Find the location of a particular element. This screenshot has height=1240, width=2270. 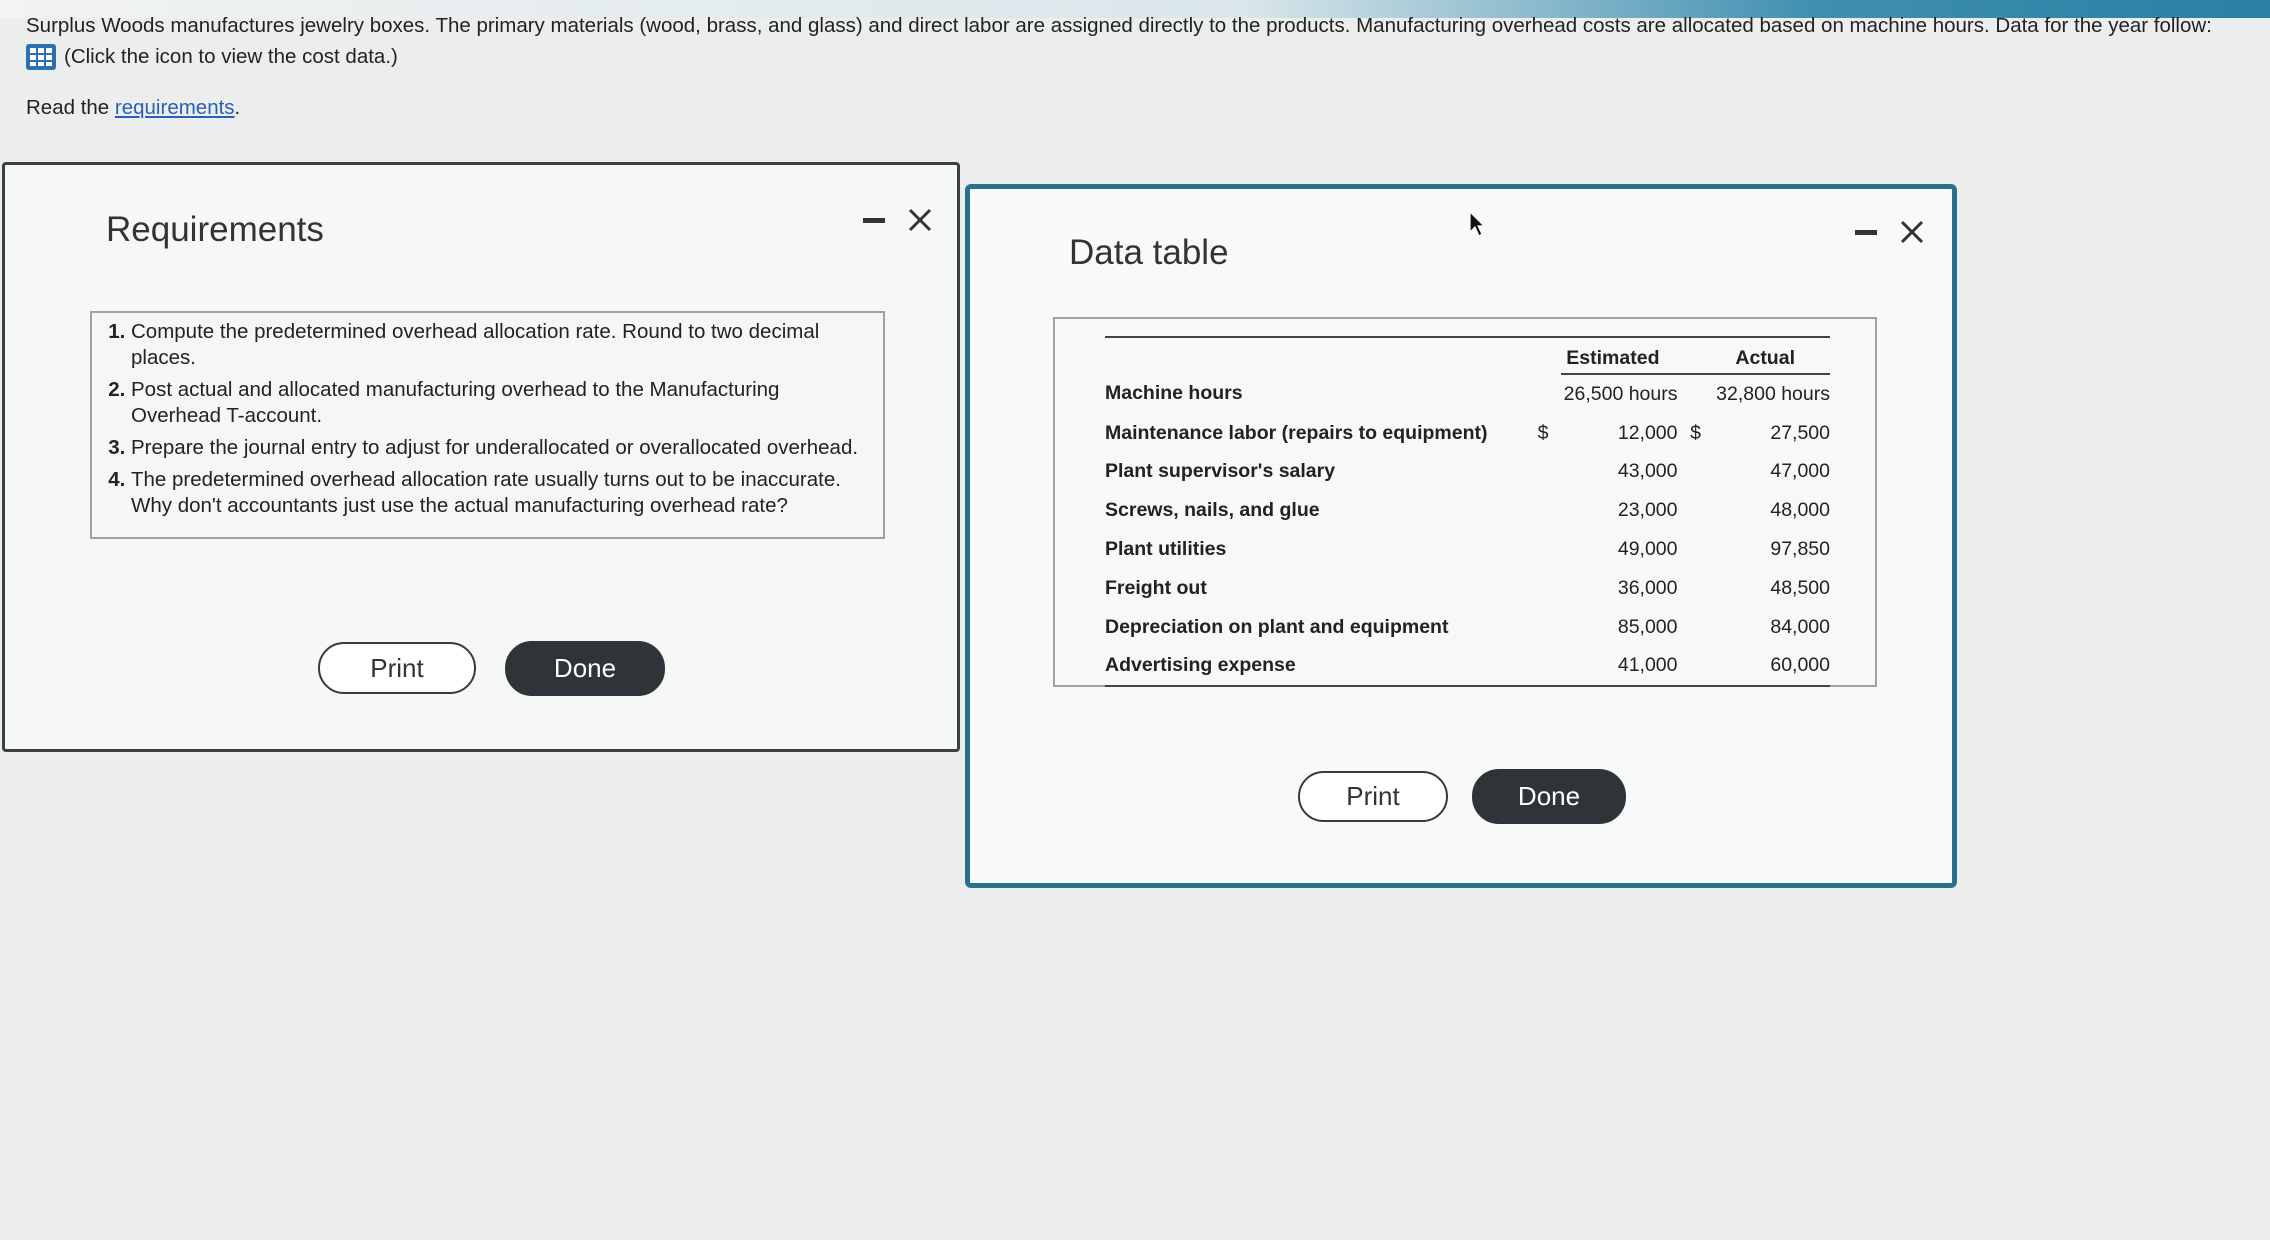

estimated-value: 36,000 is located at coordinates (1647, 587).